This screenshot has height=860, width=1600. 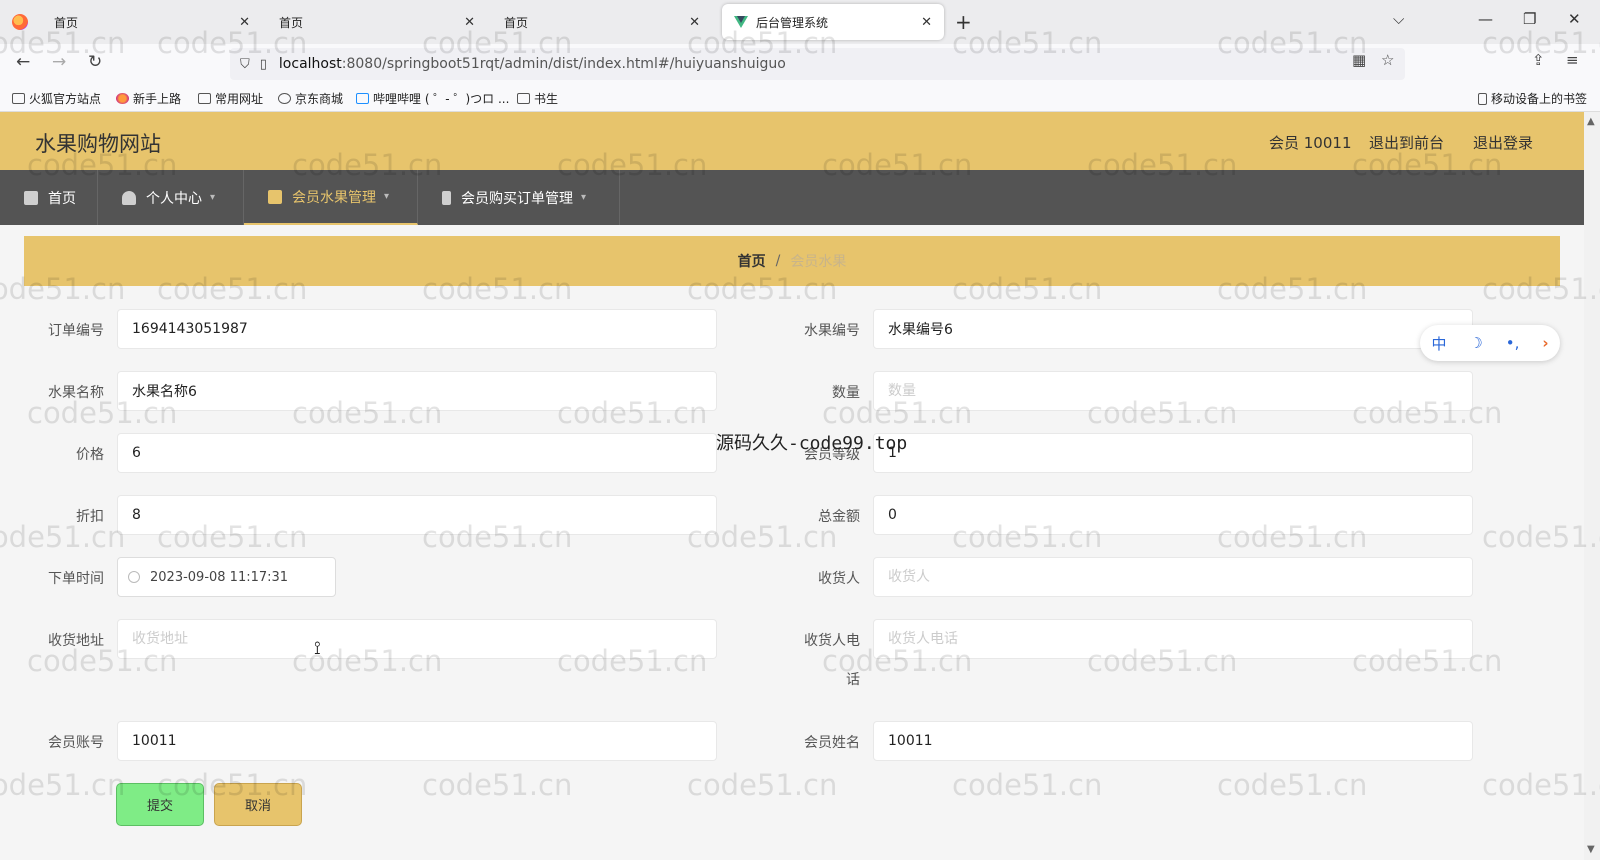 I want to click on bookmark-item: 京东商城, so click(x=310, y=98).